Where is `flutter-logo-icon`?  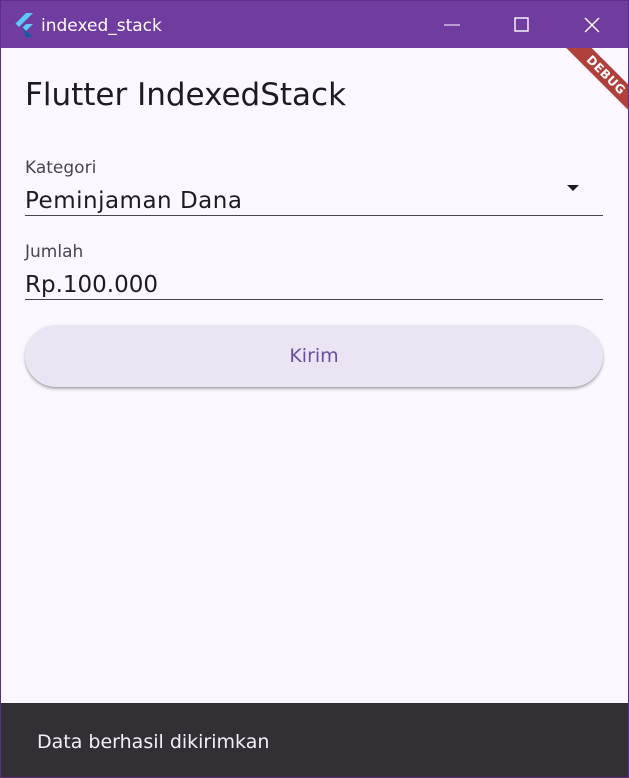 flutter-logo-icon is located at coordinates (24, 25).